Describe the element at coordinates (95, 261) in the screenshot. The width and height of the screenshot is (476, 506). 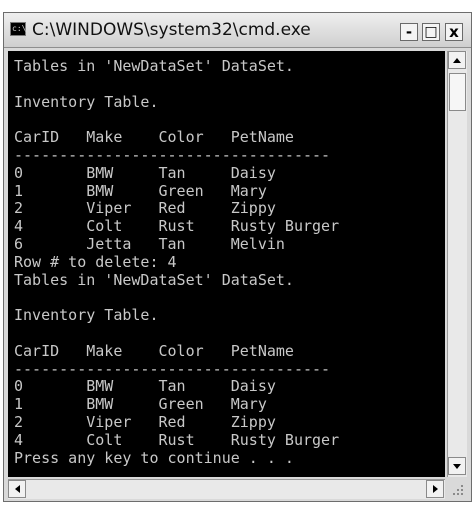
I see `console-line: Row # to delete: 4` at that location.